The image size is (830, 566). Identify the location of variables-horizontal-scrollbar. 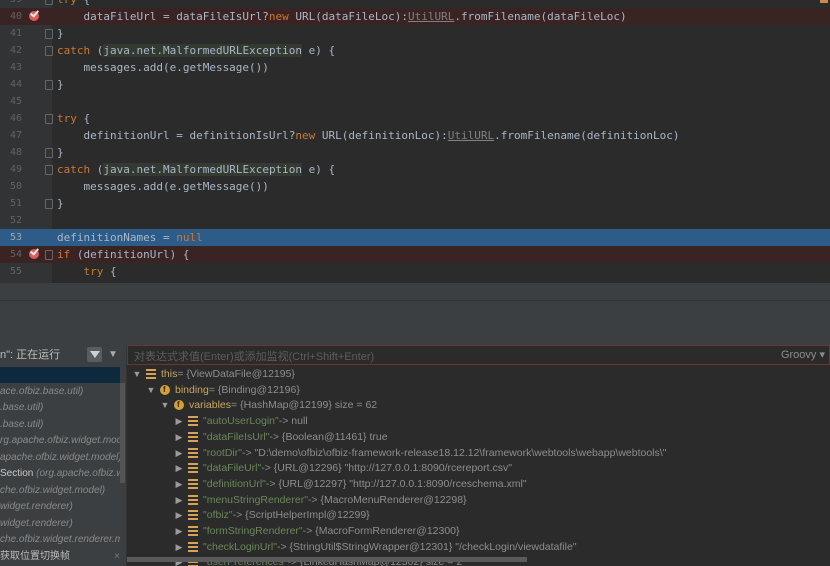
(327, 559).